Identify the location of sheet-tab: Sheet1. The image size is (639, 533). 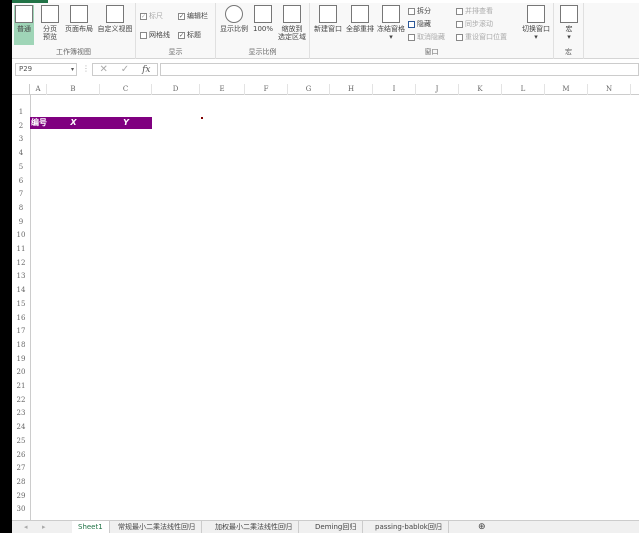
(91, 527).